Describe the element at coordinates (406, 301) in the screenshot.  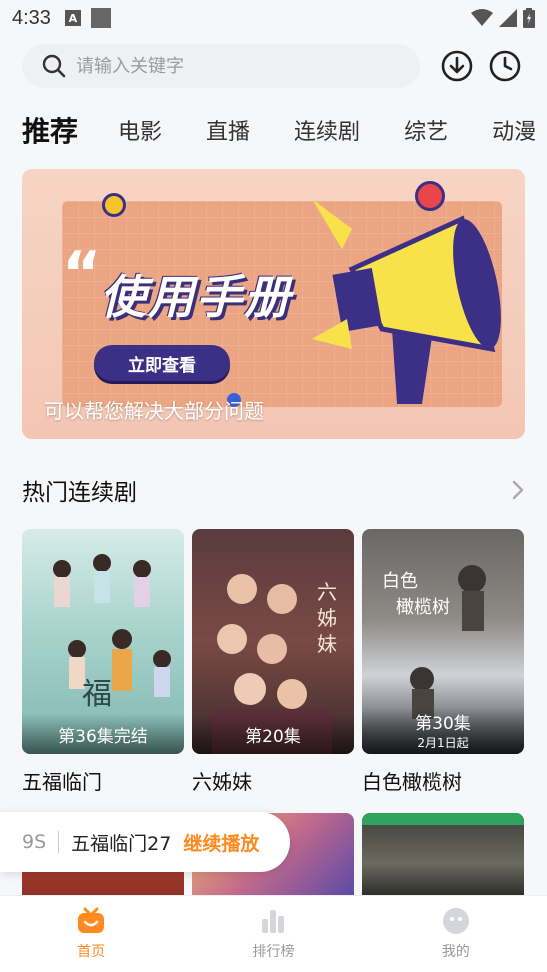
I see `megaphone-icon` at that location.